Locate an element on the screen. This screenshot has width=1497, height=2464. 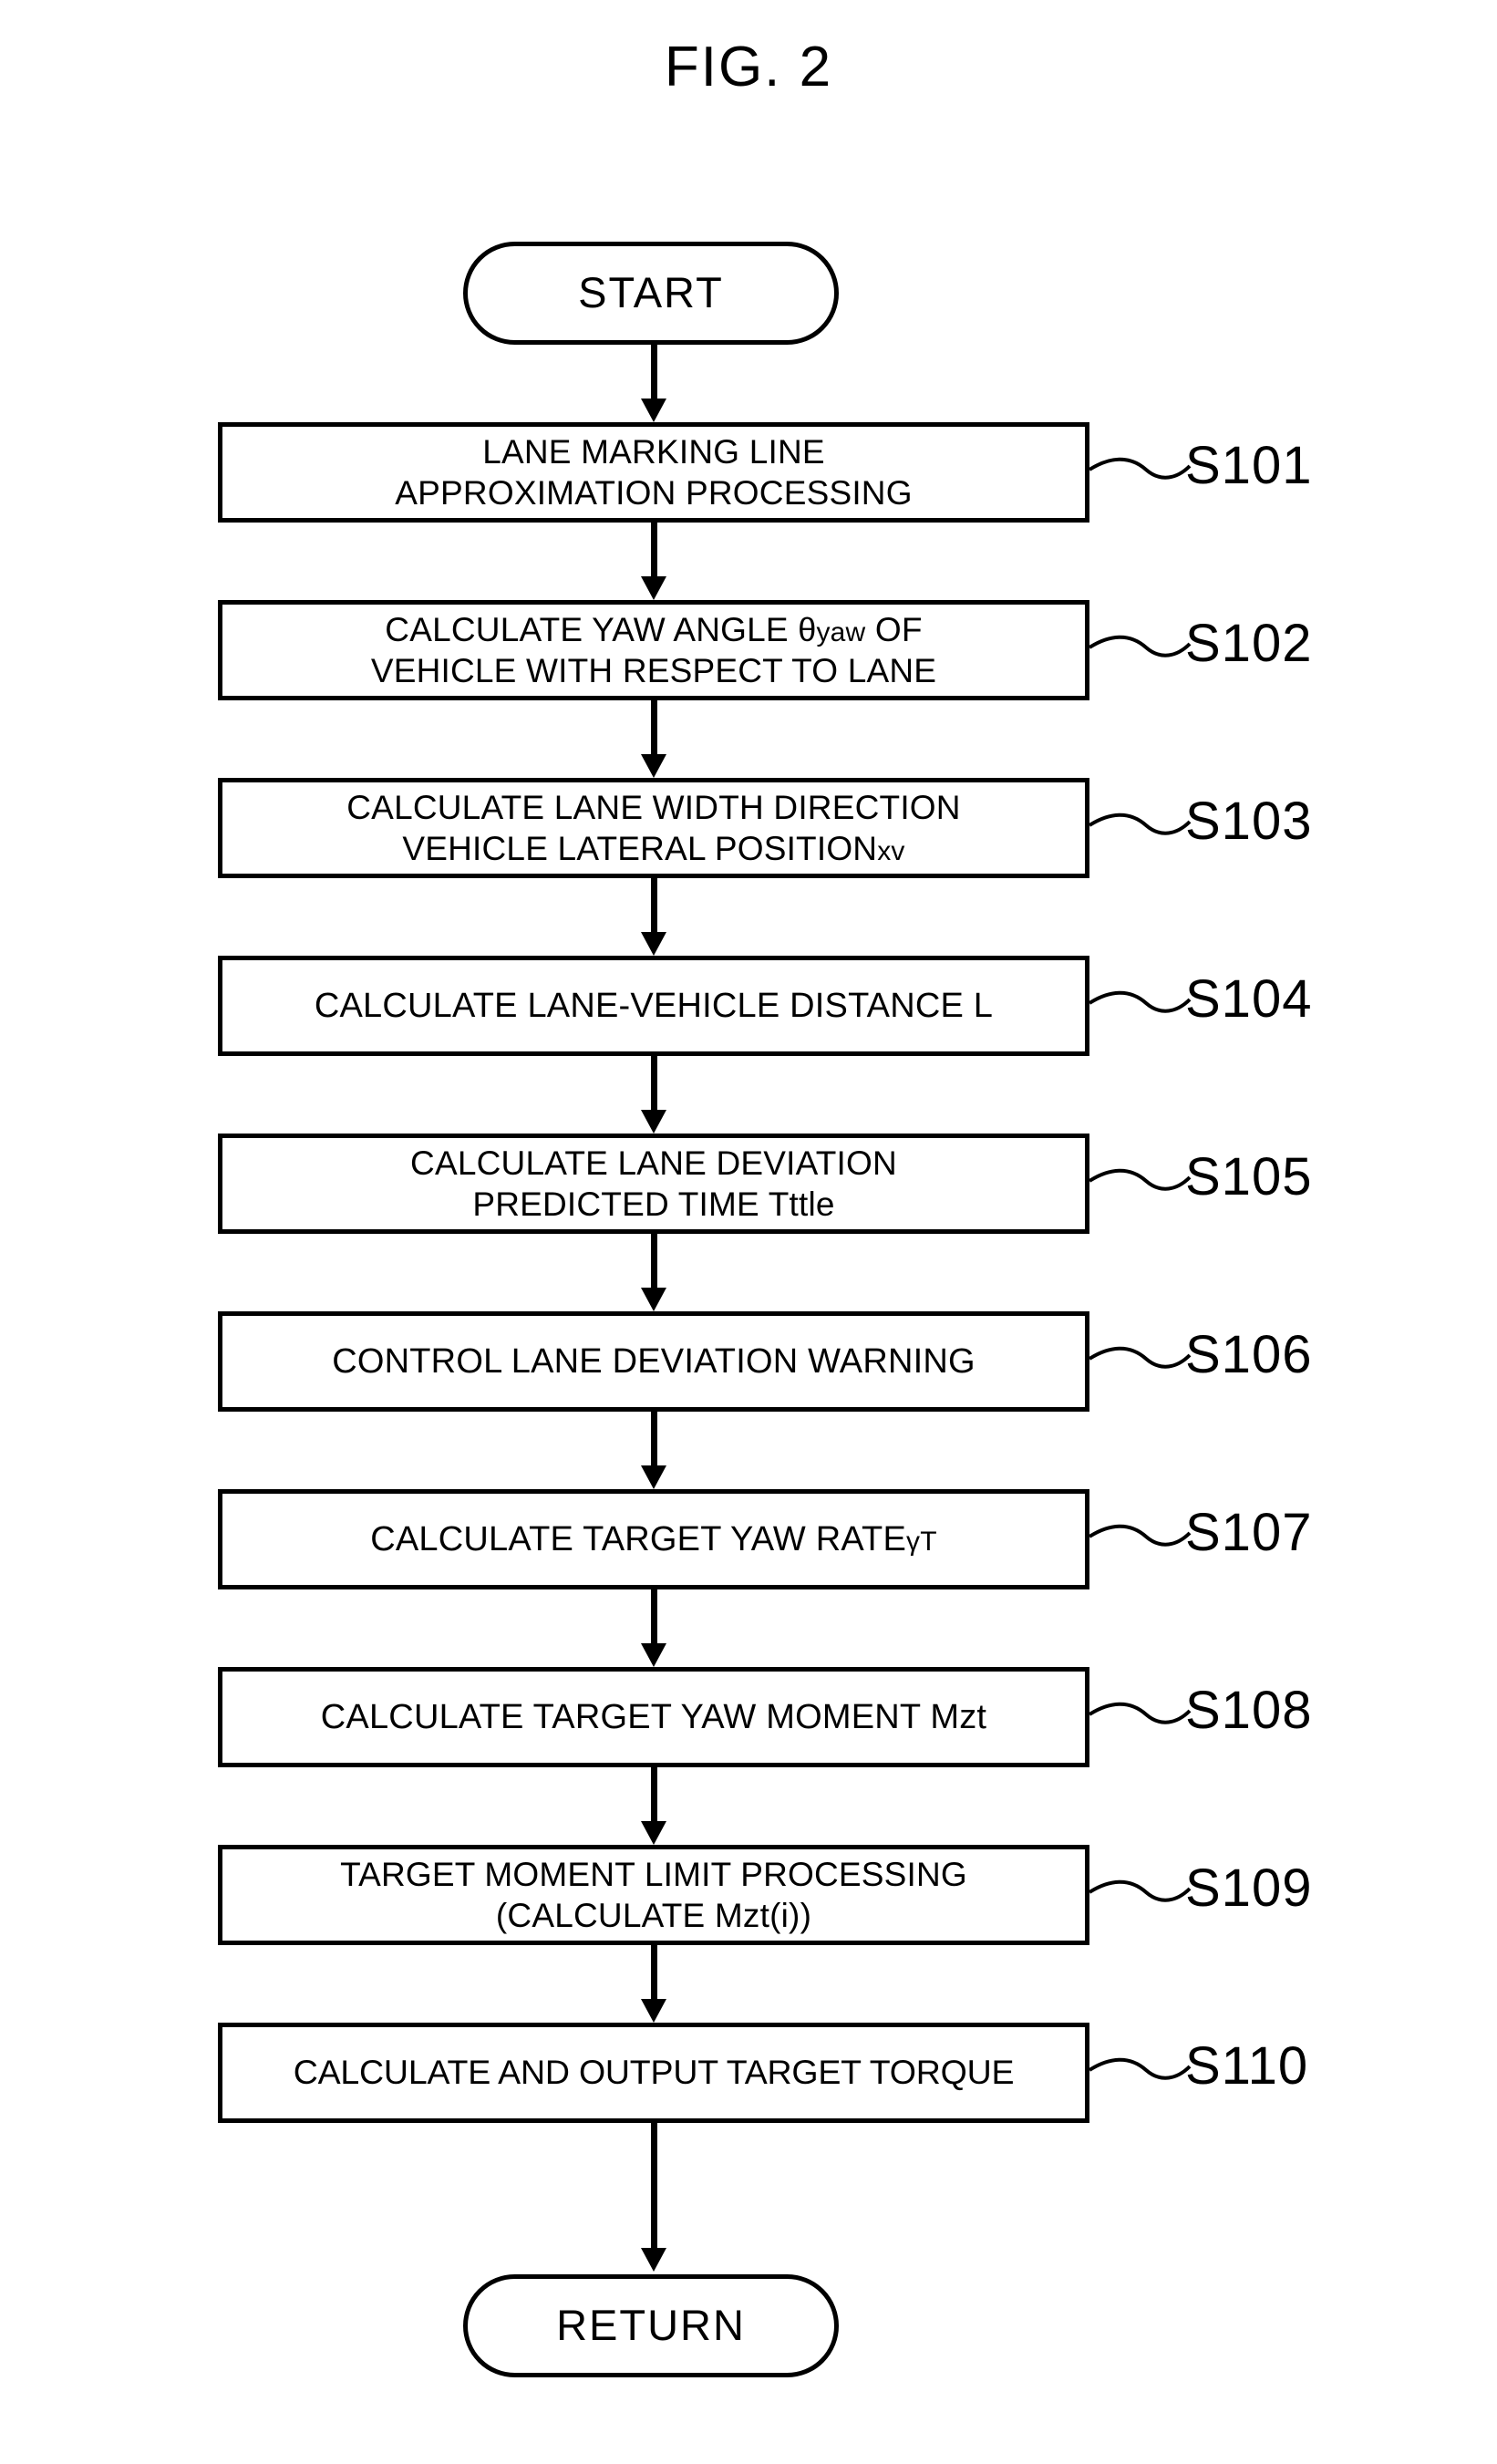
process-box-s107-line-1: CALCULATE TARGET YAW RATEγT is located at coordinates (653, 1539).